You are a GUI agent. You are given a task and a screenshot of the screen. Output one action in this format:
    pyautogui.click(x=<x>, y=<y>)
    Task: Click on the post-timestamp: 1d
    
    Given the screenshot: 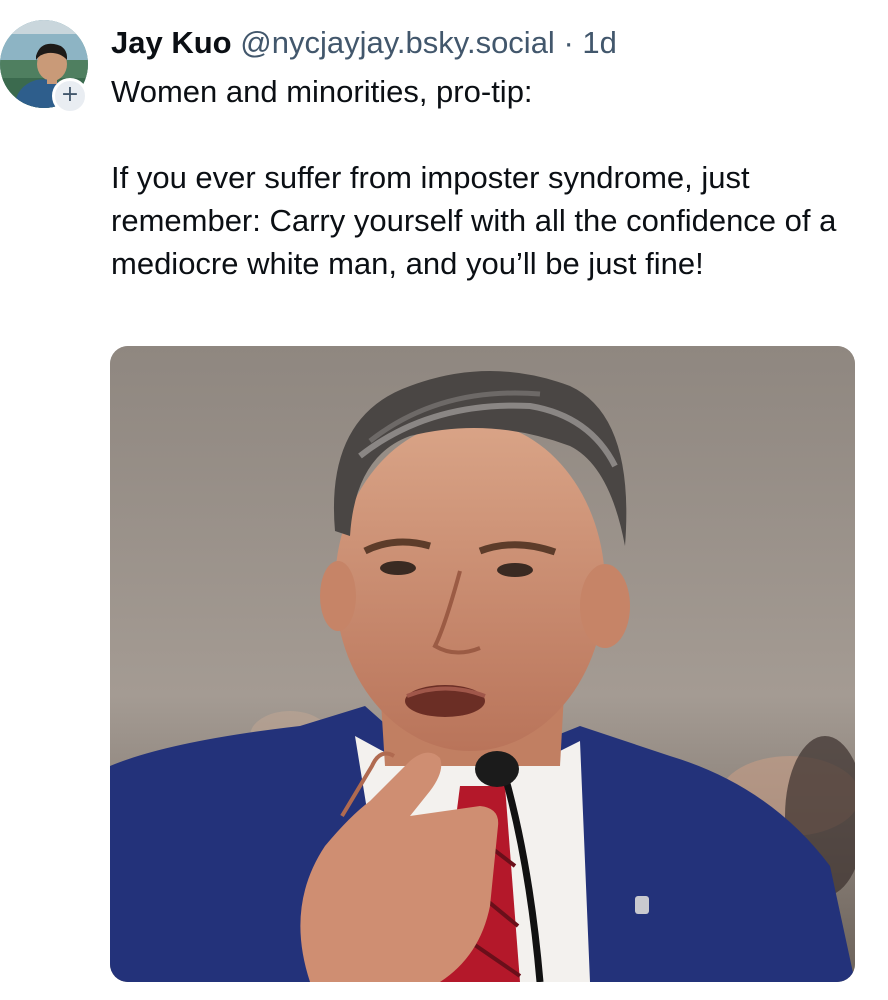 What is the action you would take?
    pyautogui.click(x=599, y=42)
    